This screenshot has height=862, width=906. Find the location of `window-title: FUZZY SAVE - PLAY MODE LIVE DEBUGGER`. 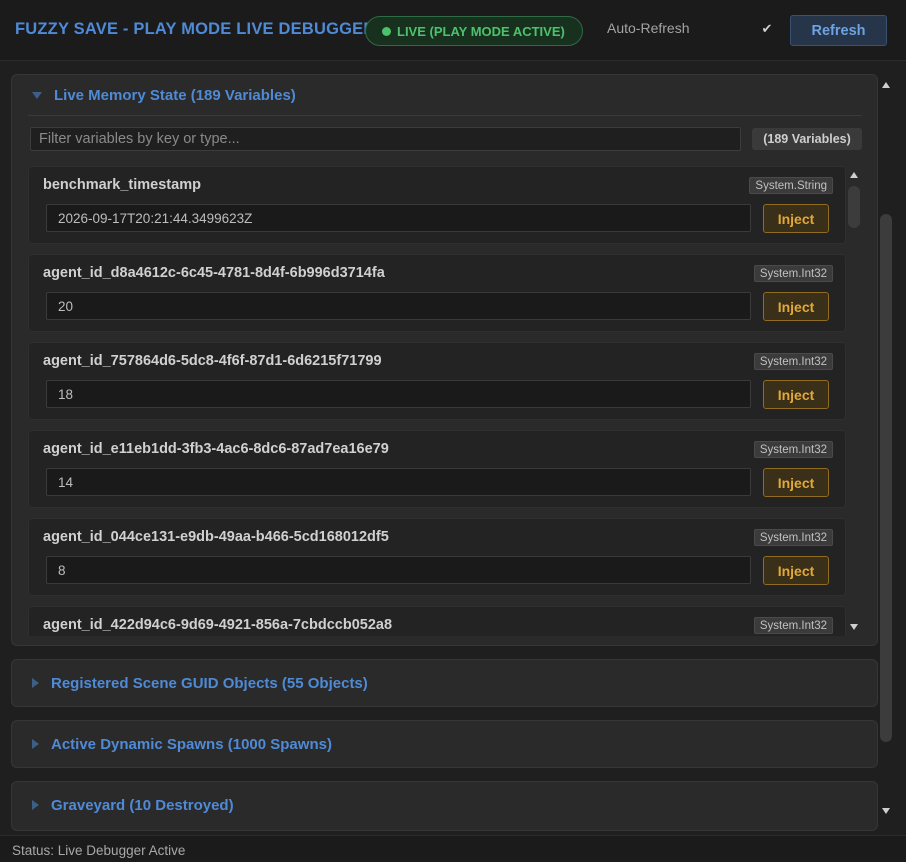

window-title: FUZZY SAVE - PLAY MODE LIVE DEBUGGER is located at coordinates (195, 29).